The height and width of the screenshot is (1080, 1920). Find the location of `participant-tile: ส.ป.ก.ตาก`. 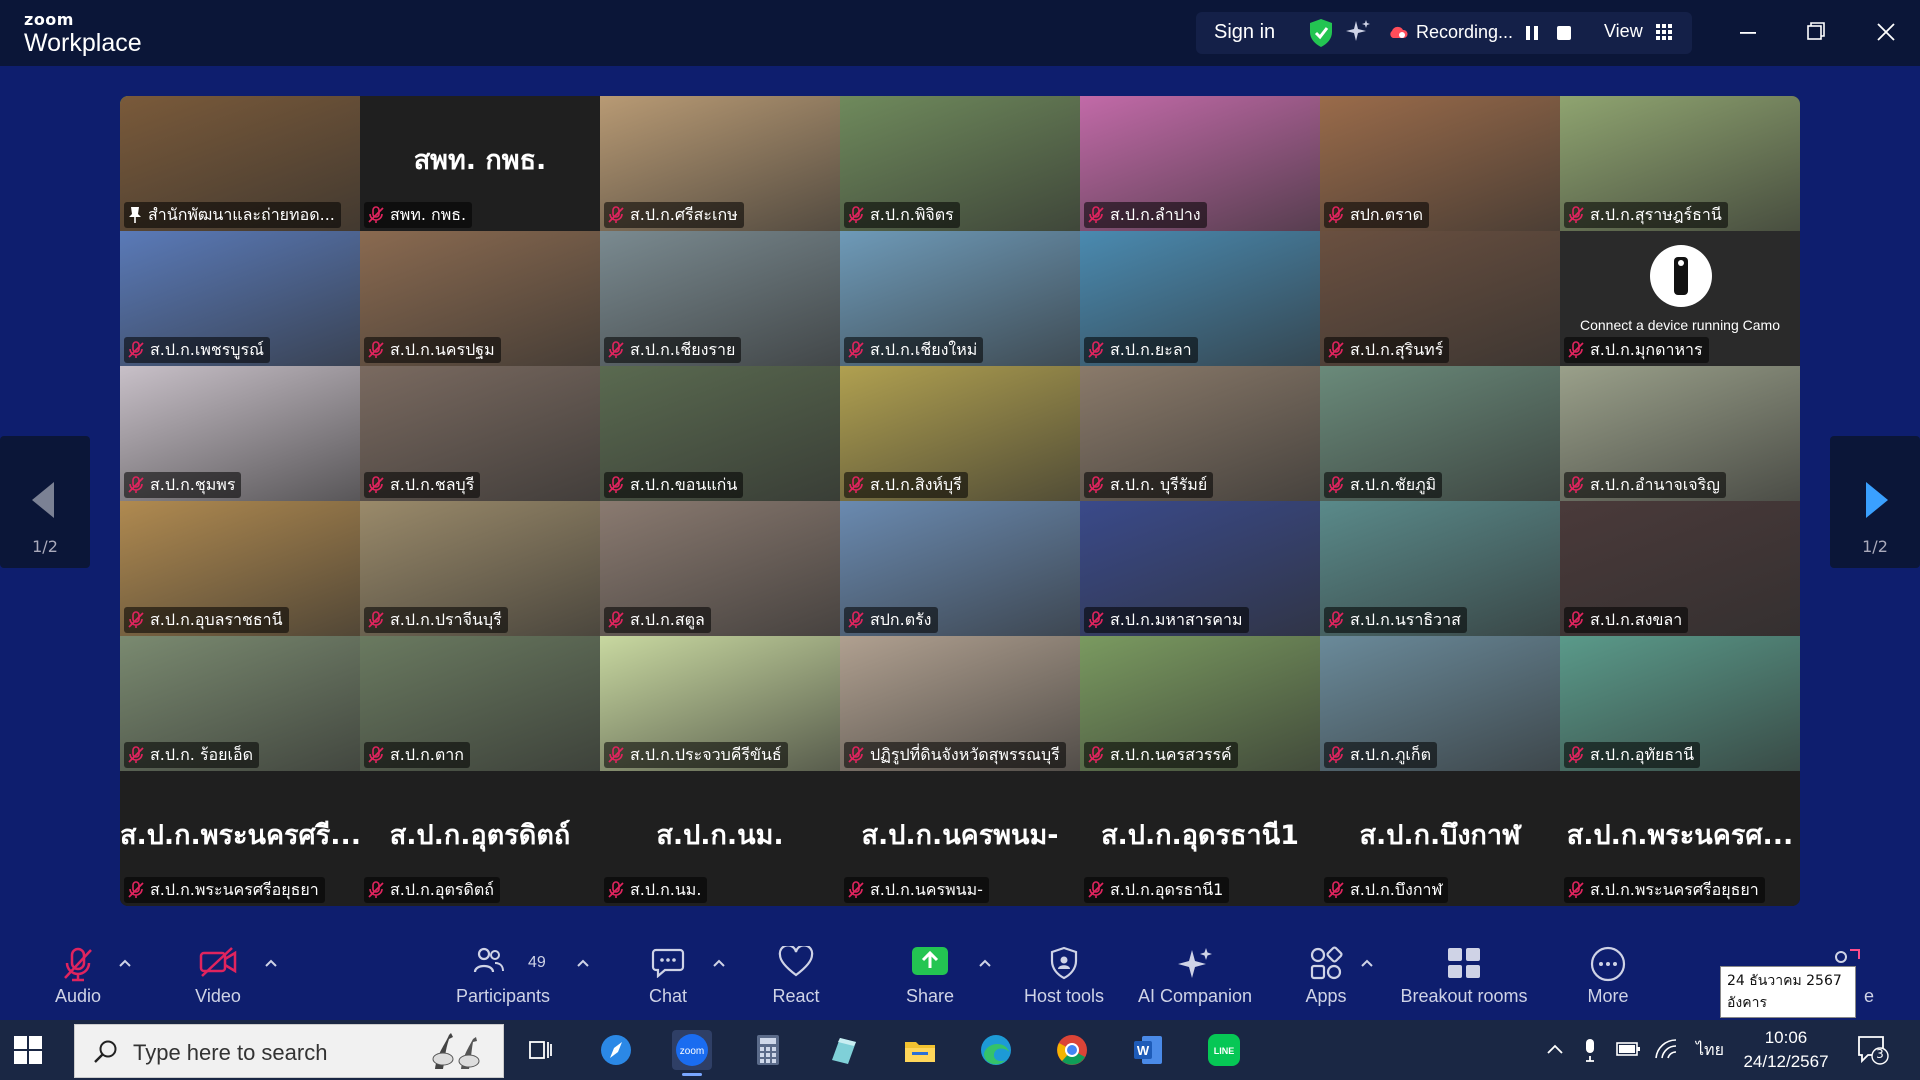

participant-tile: ส.ป.ก.ตาก is located at coordinates (480, 703).